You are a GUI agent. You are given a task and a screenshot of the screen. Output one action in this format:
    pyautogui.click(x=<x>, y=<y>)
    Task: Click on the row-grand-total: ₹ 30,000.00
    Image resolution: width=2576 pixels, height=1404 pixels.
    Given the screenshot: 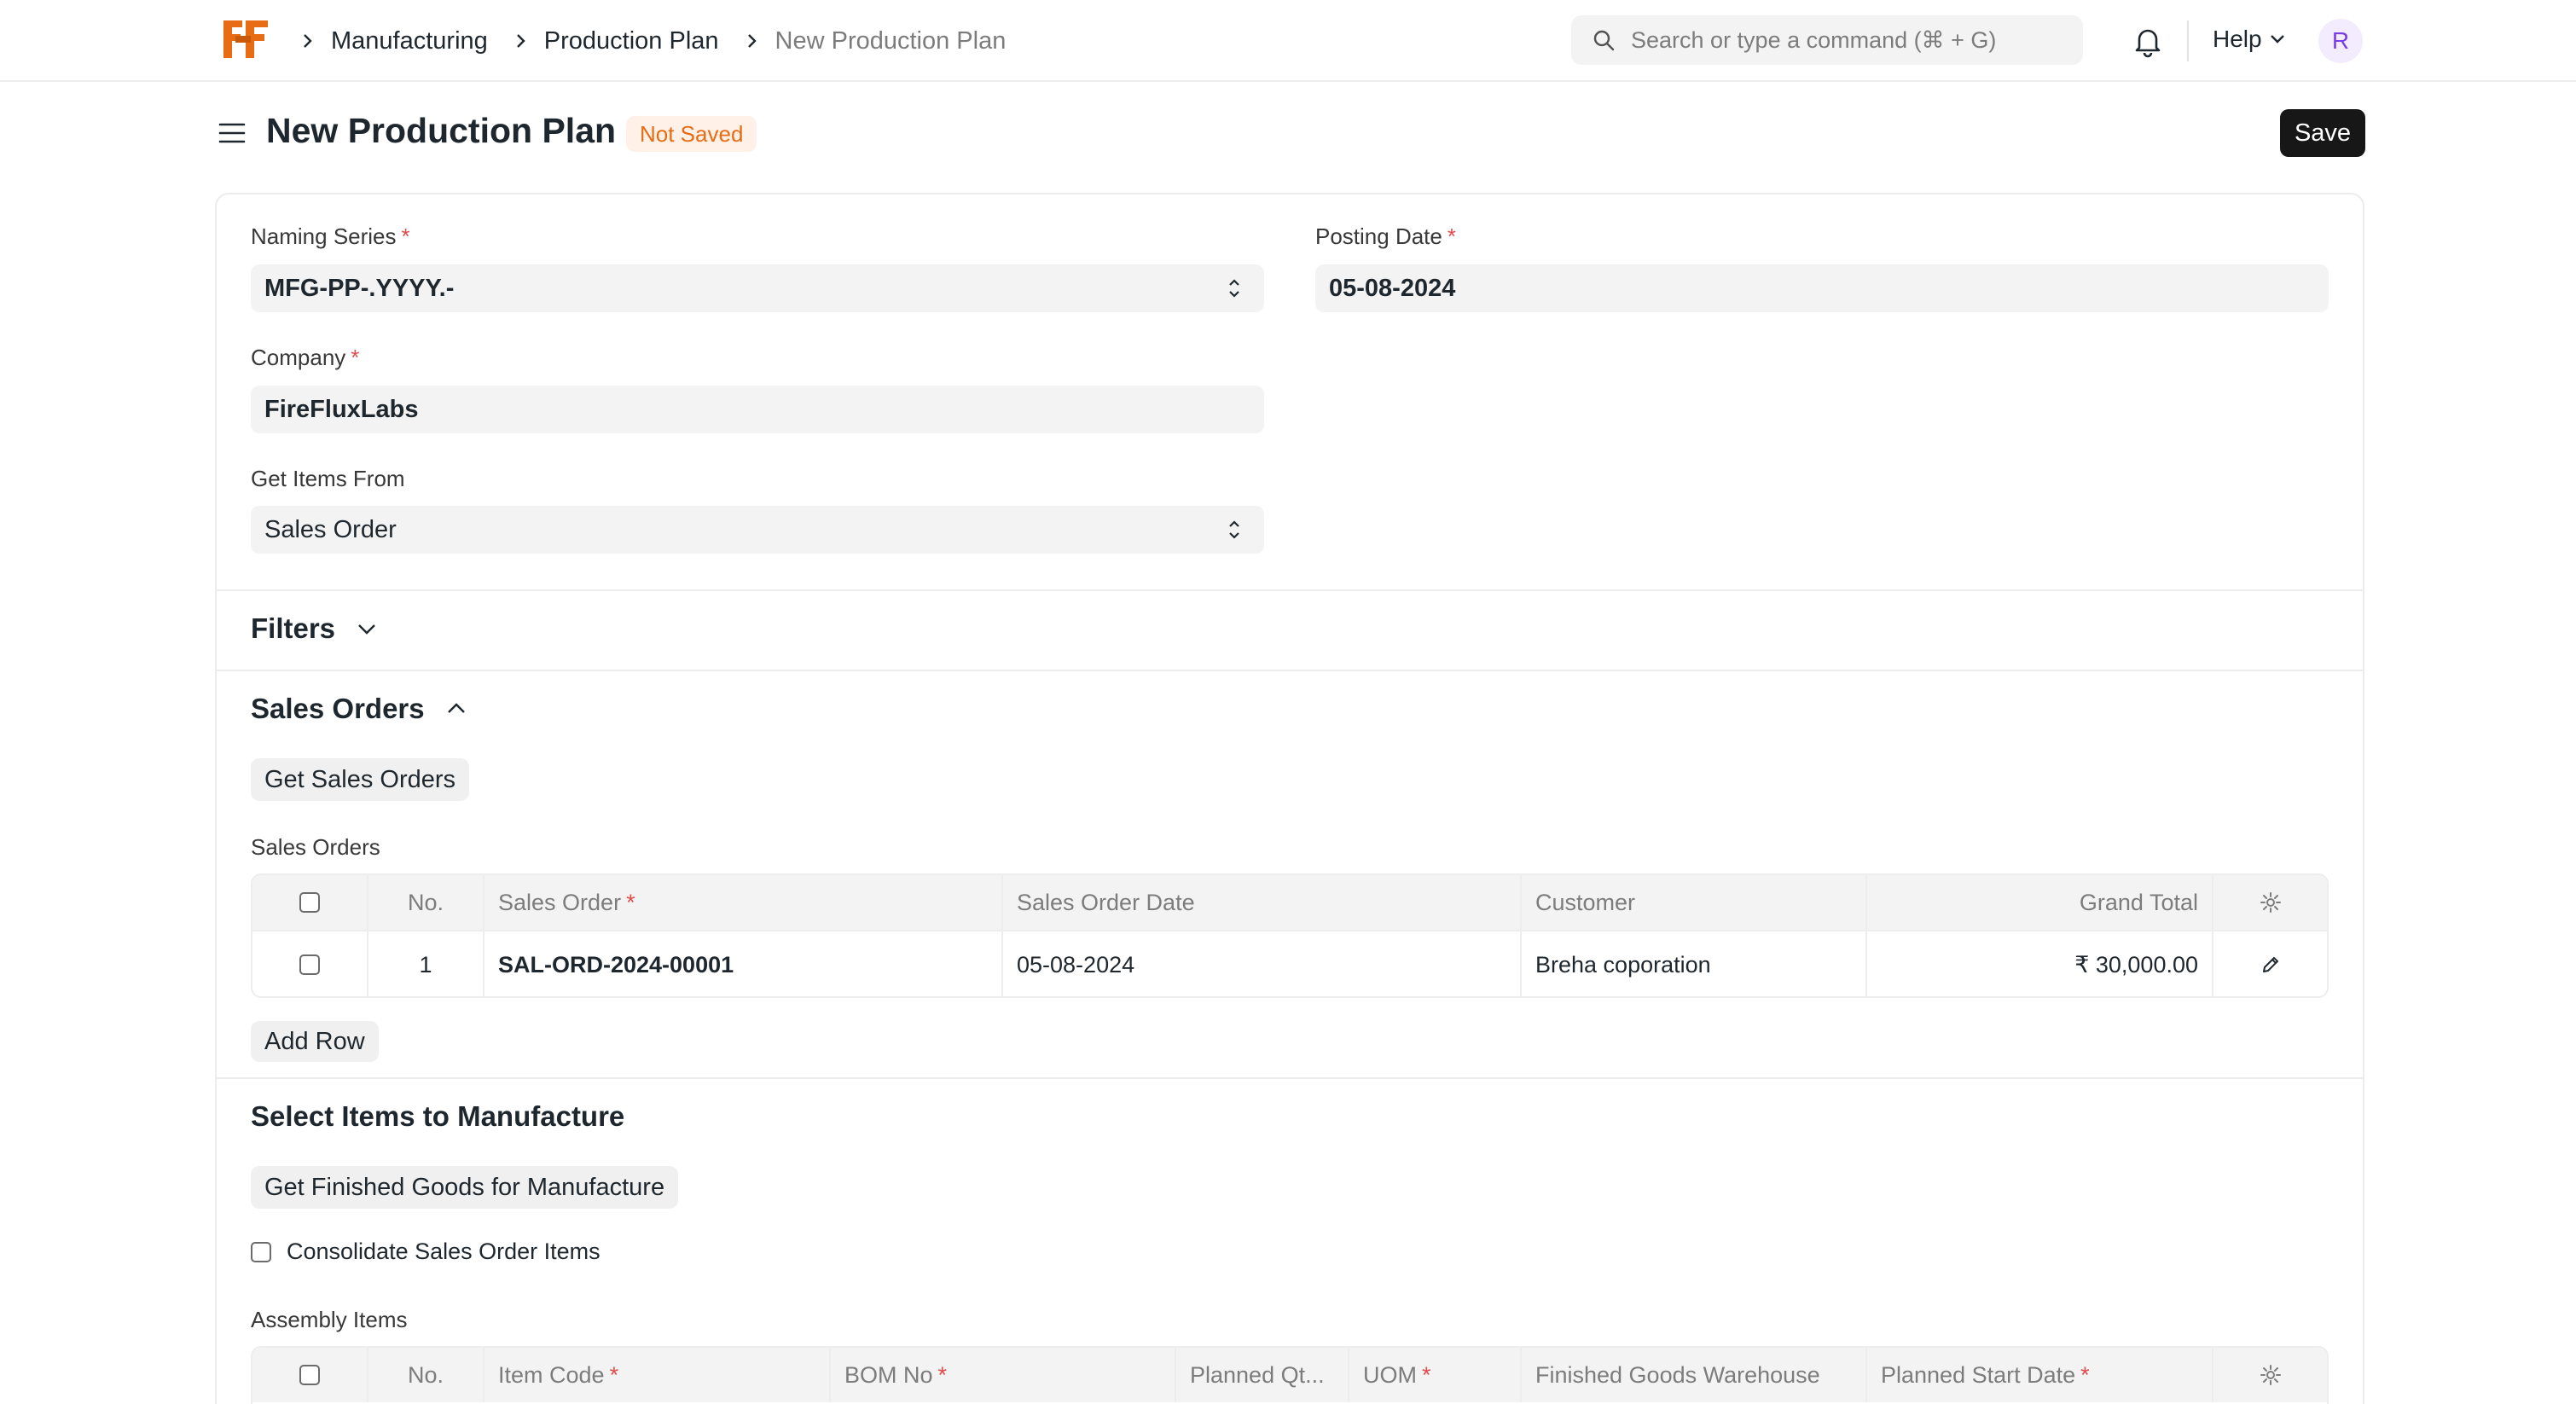 What is the action you would take?
    pyautogui.click(x=2040, y=964)
    